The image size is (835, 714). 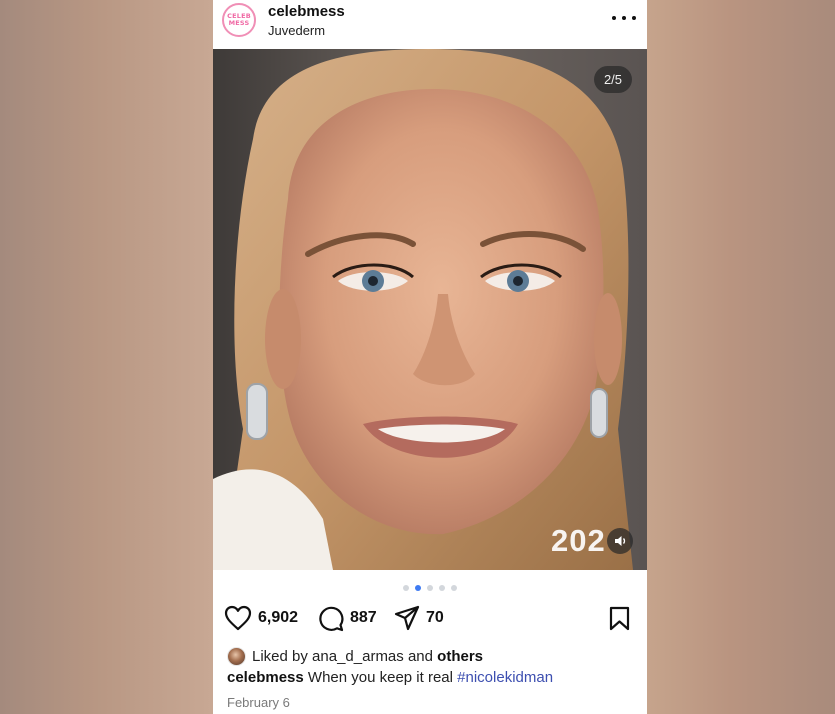 I want to click on speaker-icon, so click(x=620, y=541).